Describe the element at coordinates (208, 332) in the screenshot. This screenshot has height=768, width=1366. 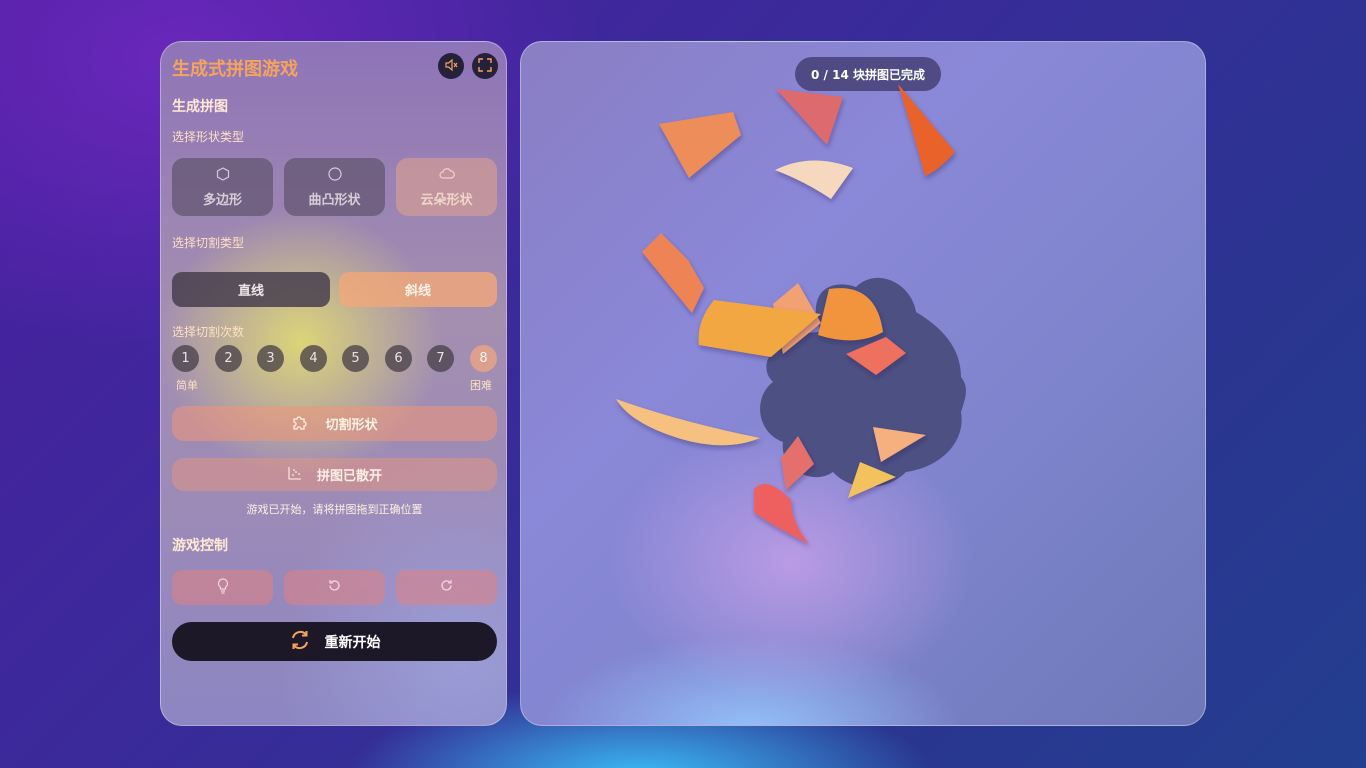
I see `cut-count-label: 选择切割次数` at that location.